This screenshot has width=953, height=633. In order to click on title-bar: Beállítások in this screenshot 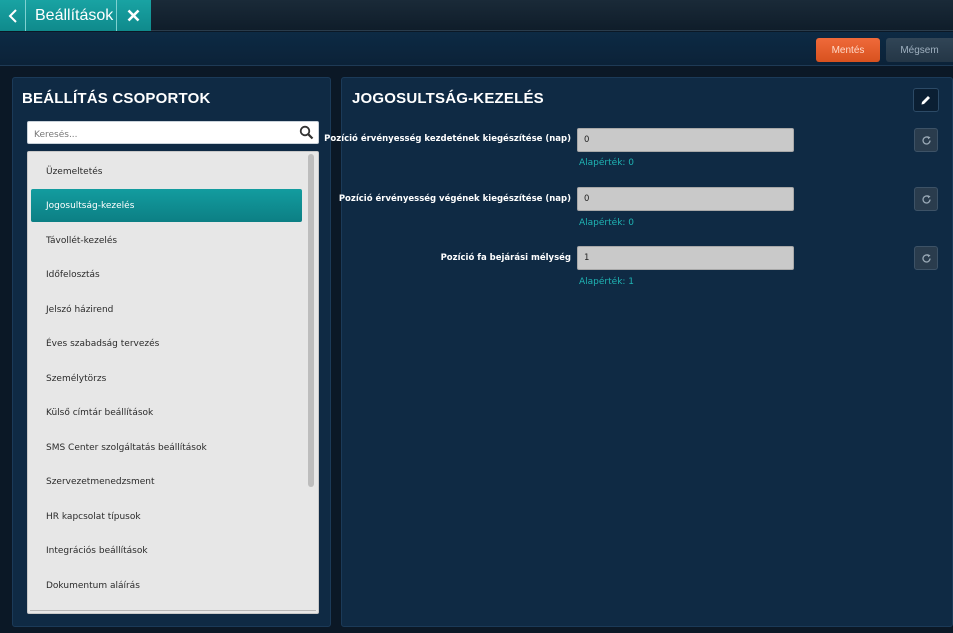, I will do `click(476, 15)`.